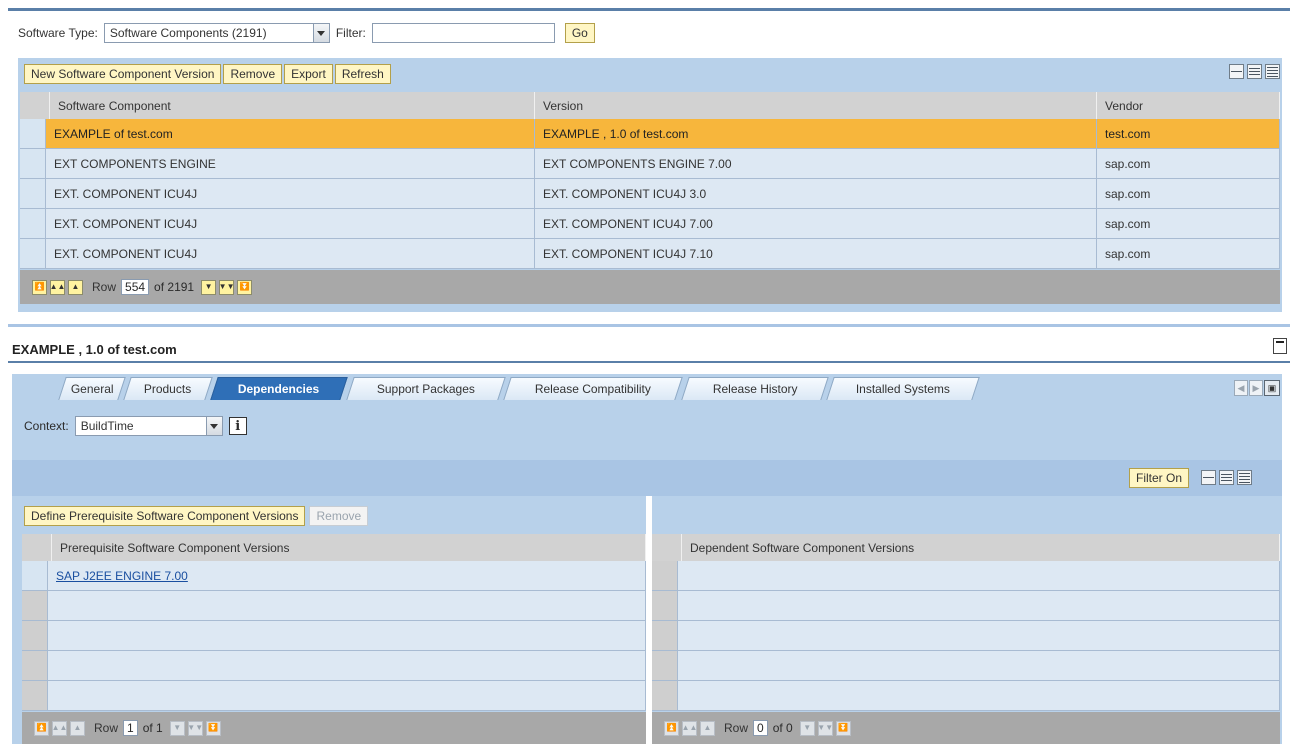 The image size is (1295, 744). I want to click on remove-prerequisite-button: Remove, so click(339, 516).